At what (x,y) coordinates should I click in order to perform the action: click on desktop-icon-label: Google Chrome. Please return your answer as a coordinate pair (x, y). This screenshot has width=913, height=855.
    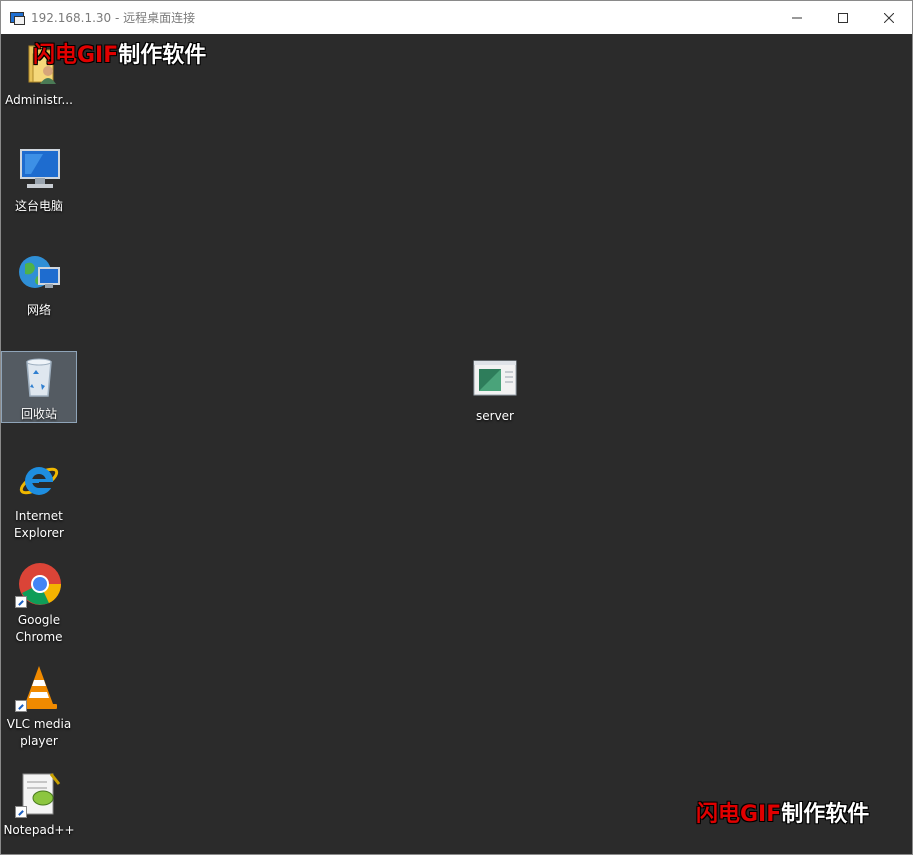
    Looking at the image, I should click on (39, 628).